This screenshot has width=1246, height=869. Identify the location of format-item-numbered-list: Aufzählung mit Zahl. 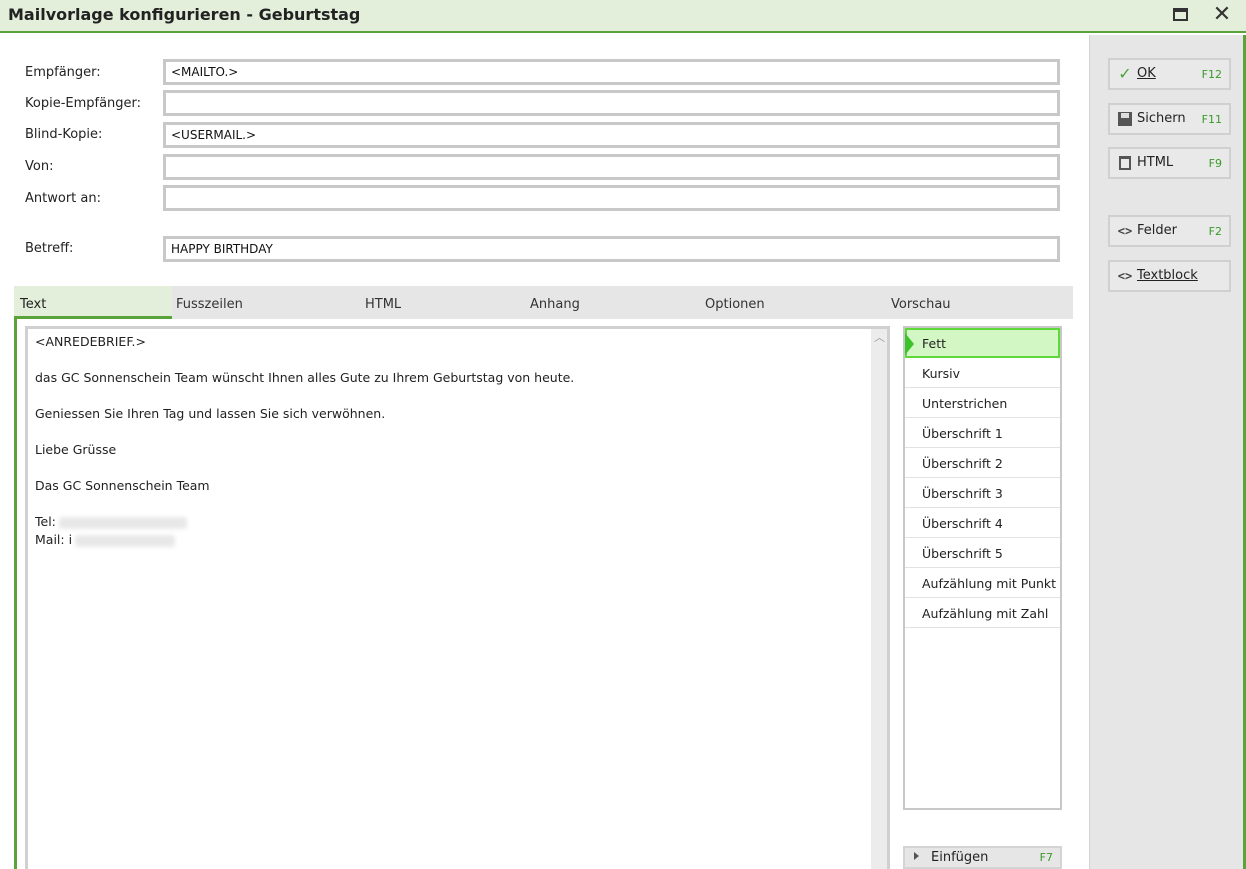
(982, 613).